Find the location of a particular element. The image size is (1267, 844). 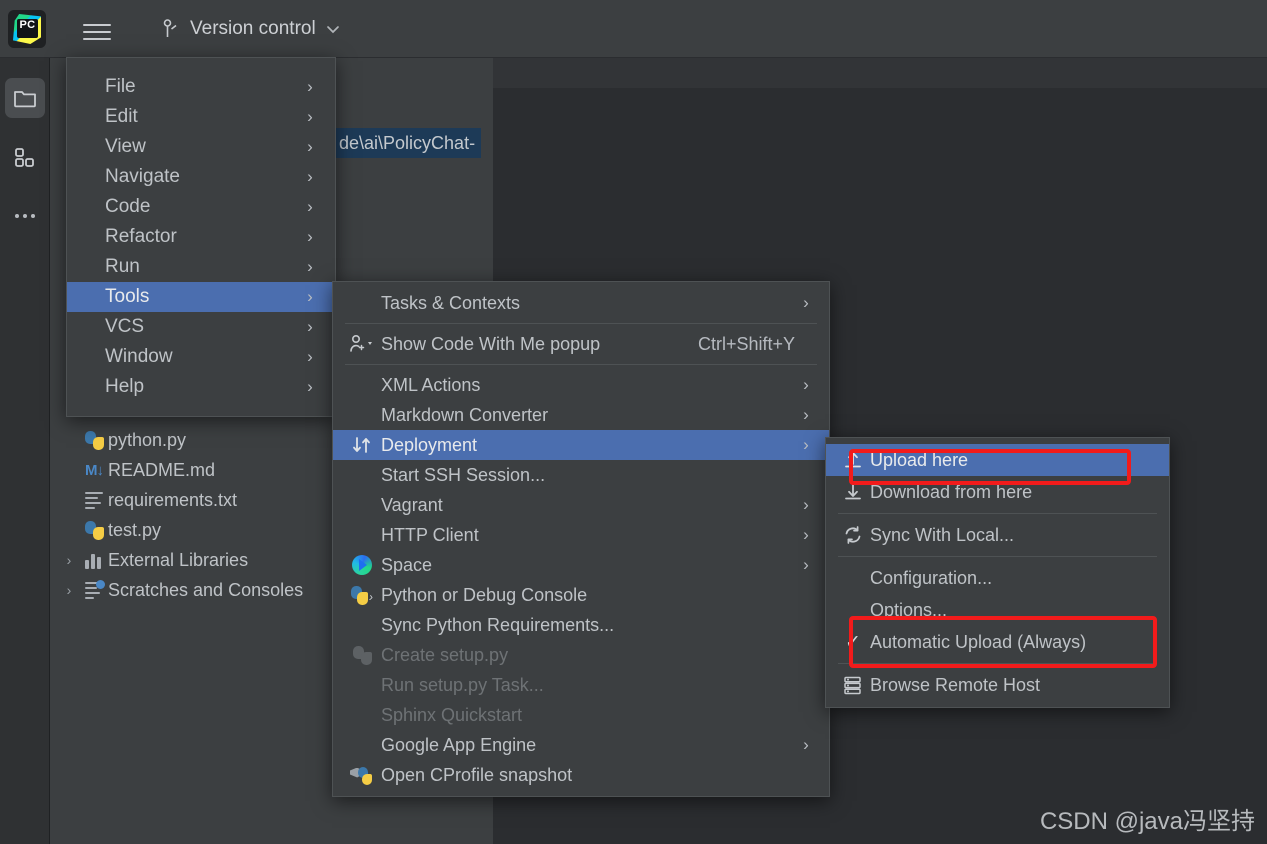

menu-item-icon-slot: › is located at coordinates (362, 595).